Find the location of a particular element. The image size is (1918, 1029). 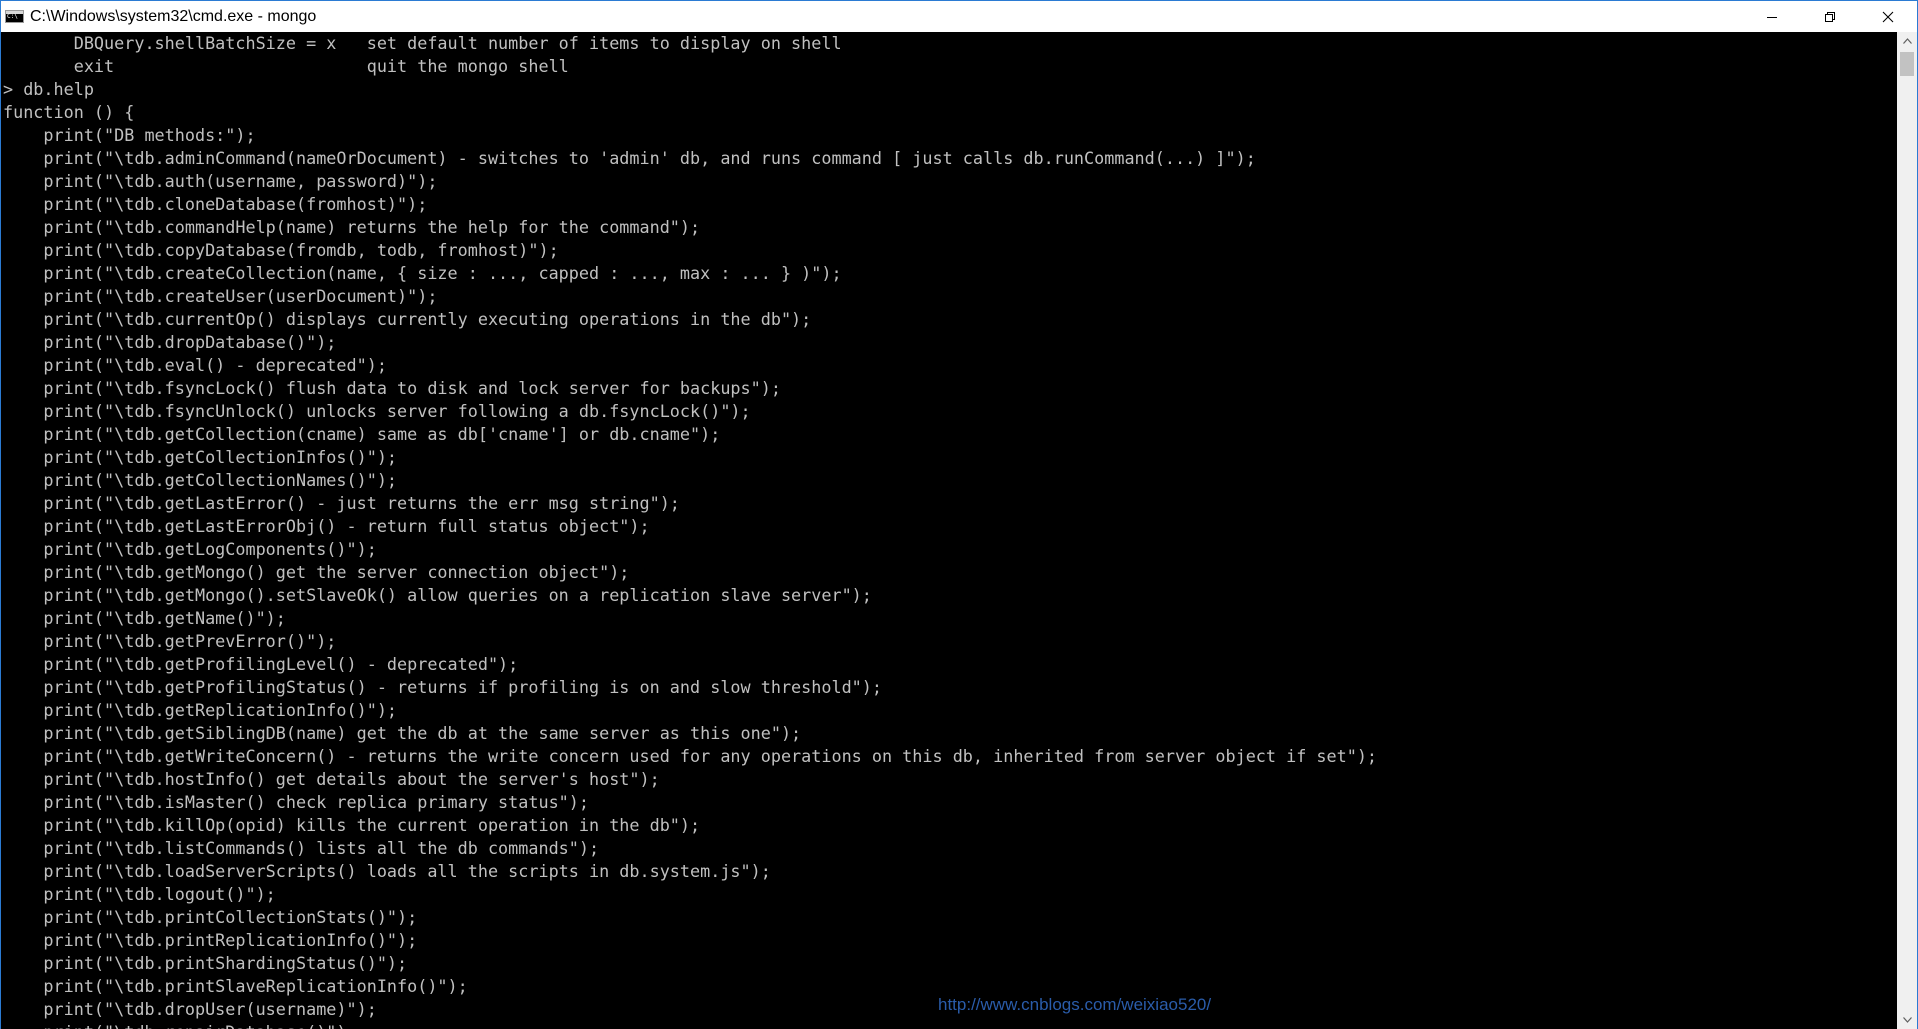

close-icon is located at coordinates (1888, 16).